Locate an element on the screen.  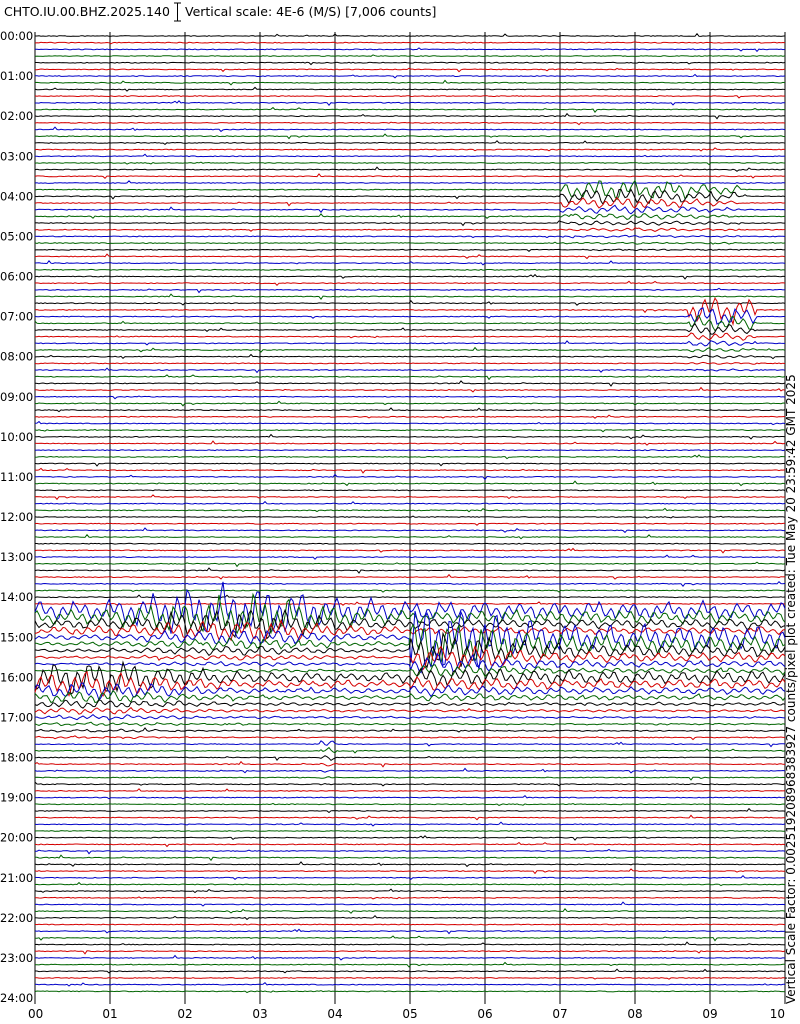
y-tick-label: 16:00 is located at coordinates (16, 677).